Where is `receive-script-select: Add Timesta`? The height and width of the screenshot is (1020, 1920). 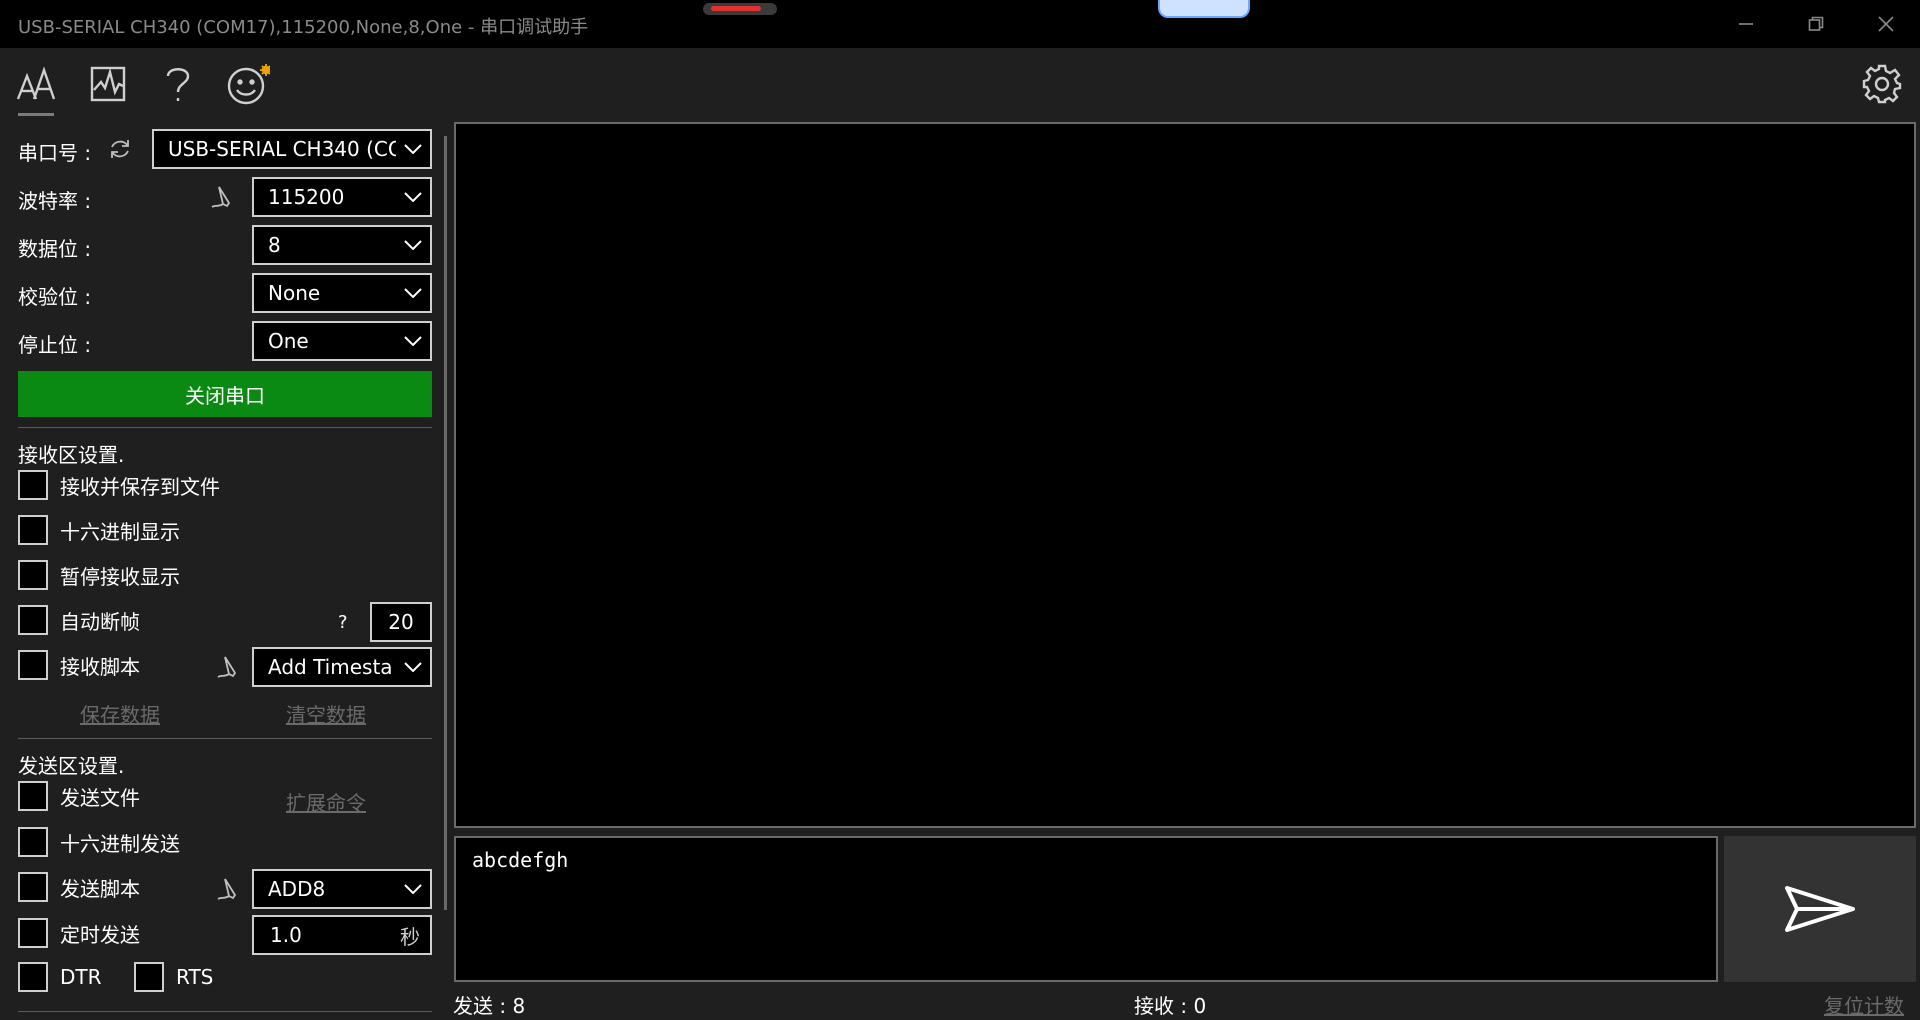
receive-script-select: Add Timesta is located at coordinates (342, 667).